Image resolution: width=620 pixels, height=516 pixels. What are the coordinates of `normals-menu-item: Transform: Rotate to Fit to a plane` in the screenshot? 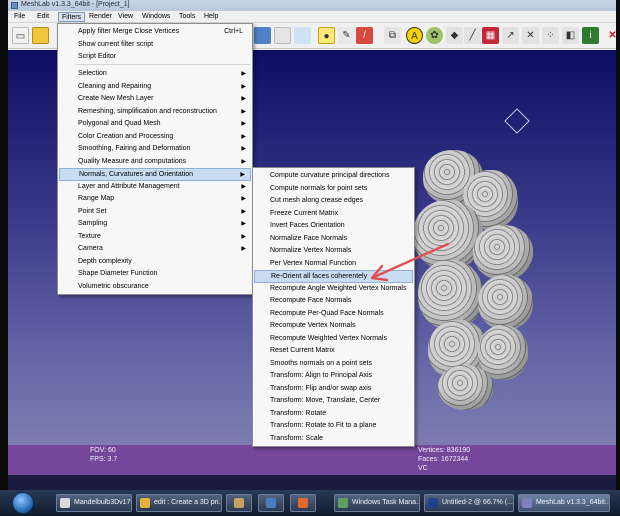 It's located at (333, 426).